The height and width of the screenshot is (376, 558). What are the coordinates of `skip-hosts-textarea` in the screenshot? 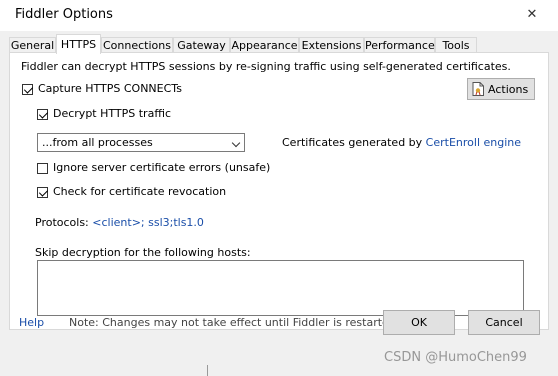 It's located at (280, 288).